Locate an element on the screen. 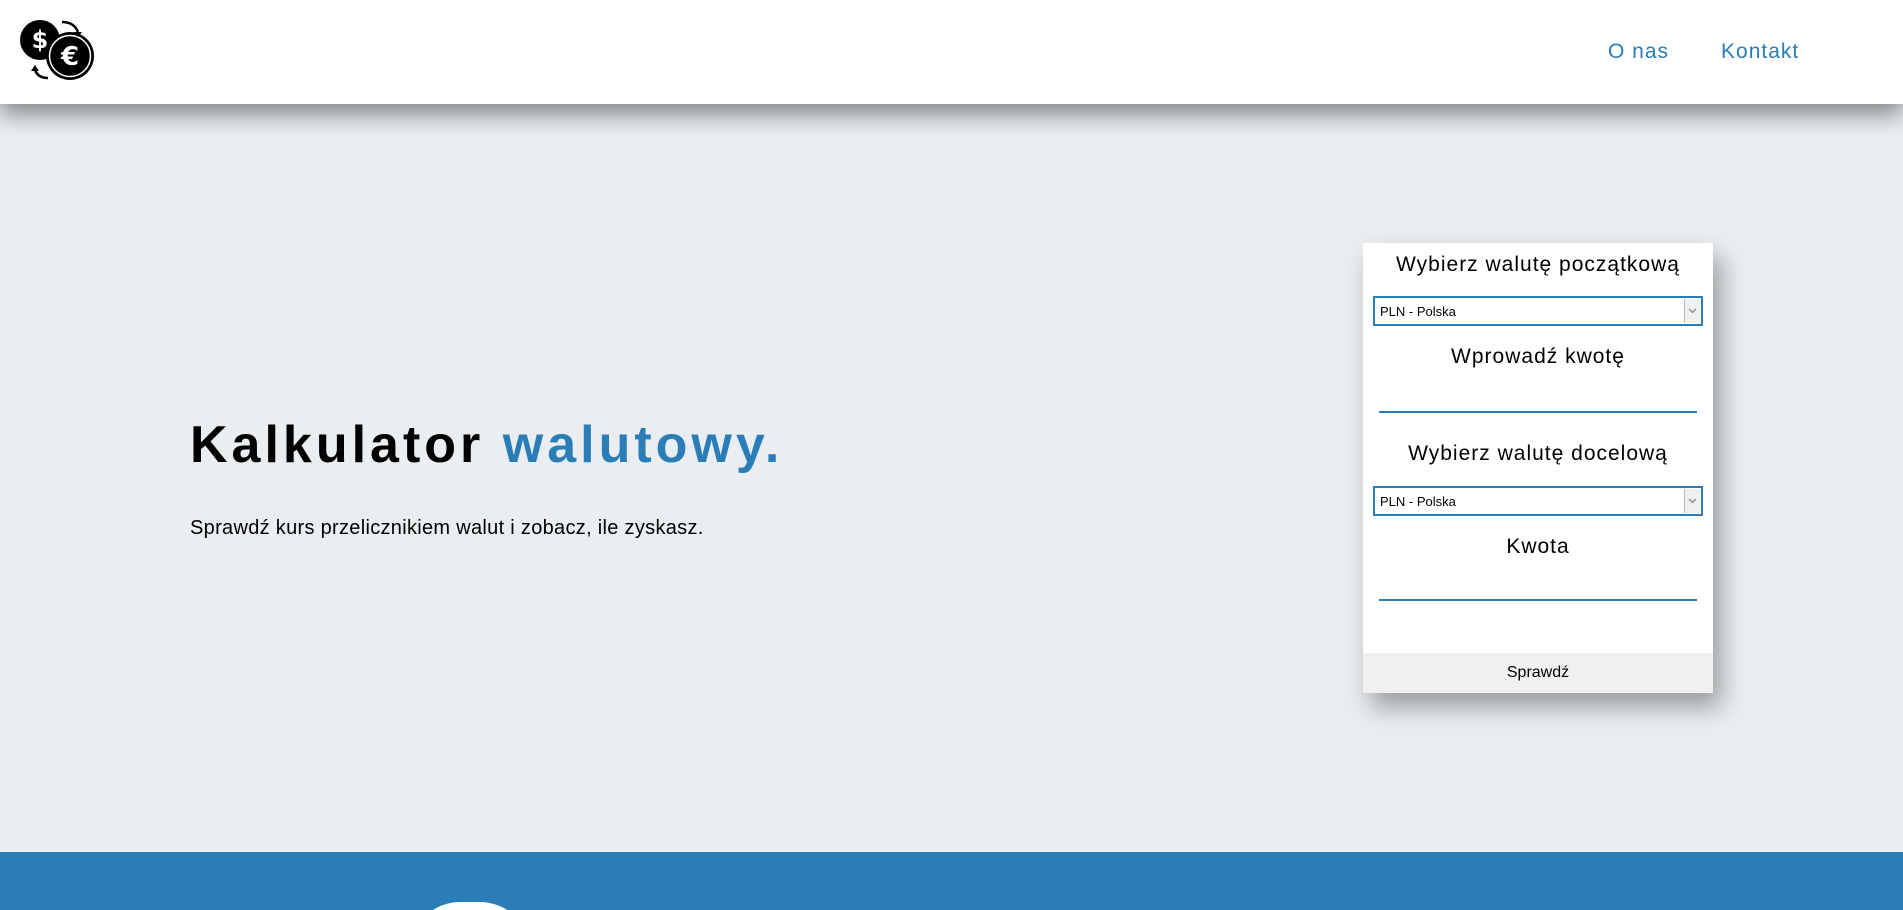 This screenshot has width=1903, height=910. result-output is located at coordinates (1538, 587).